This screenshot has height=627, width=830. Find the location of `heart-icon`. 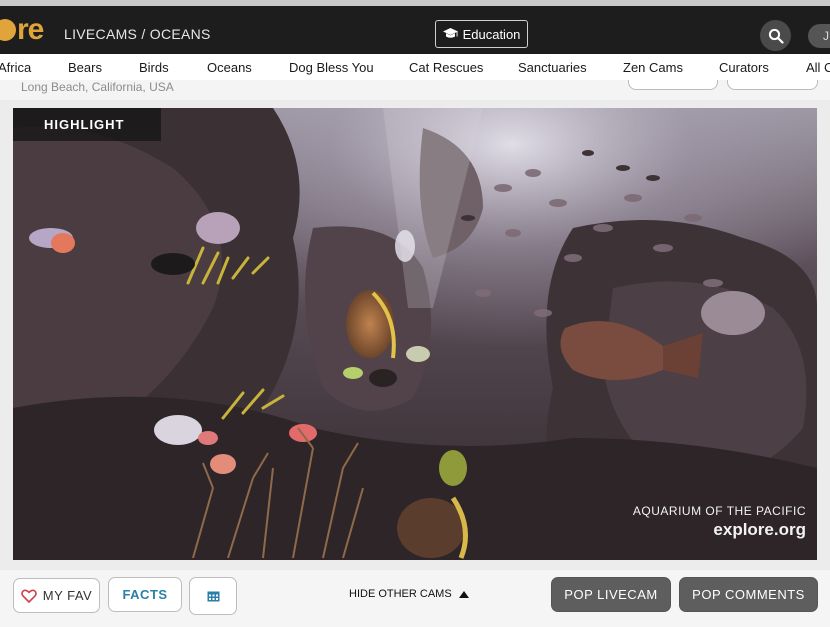

heart-icon is located at coordinates (28, 596).